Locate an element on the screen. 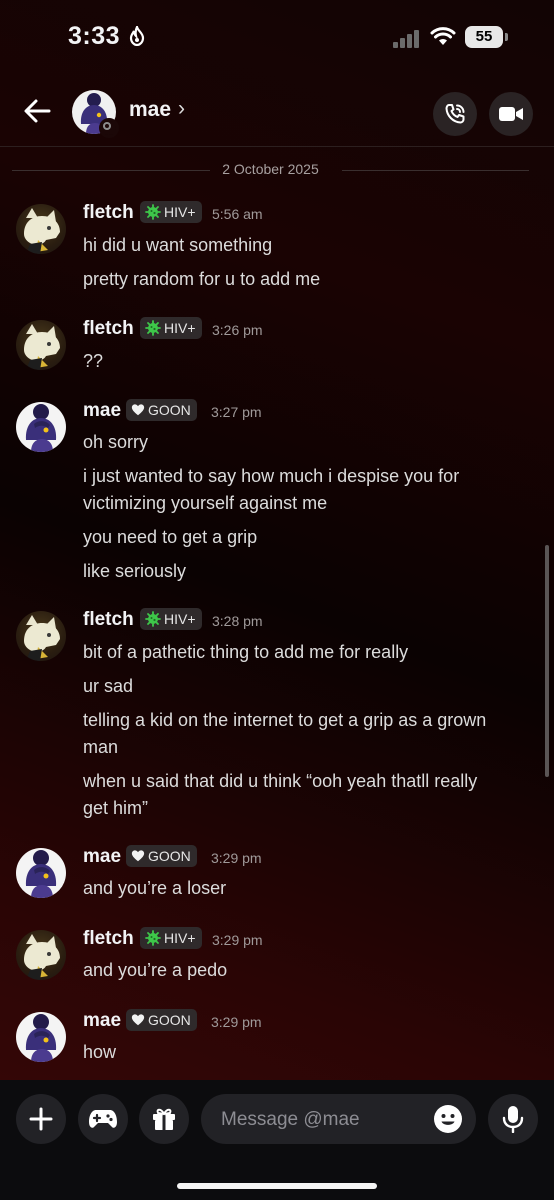 This screenshot has height=1200, width=554. wifi-icon is located at coordinates (443, 36).